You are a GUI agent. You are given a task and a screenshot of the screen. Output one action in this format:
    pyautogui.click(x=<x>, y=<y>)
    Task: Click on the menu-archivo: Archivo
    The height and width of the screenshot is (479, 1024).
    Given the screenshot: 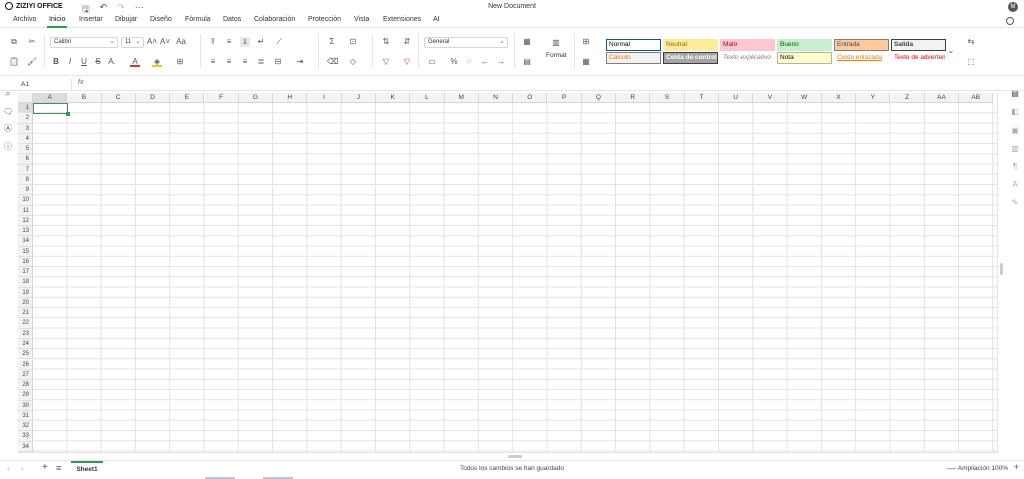 What is the action you would take?
    pyautogui.click(x=24, y=19)
    